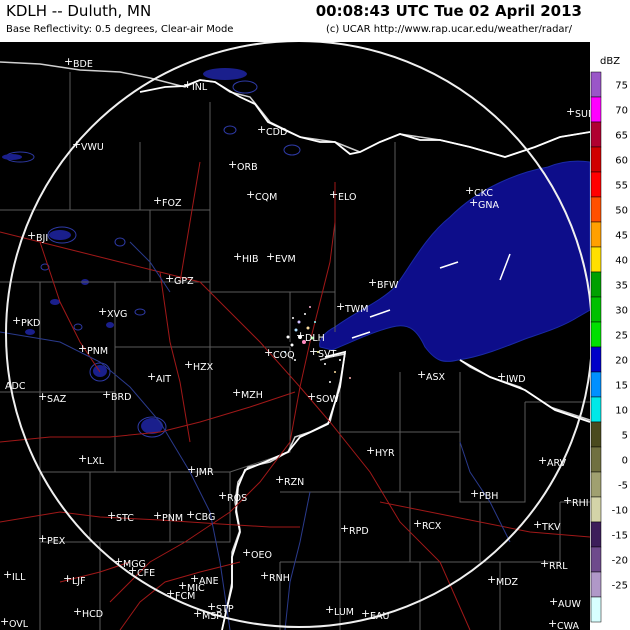 Image resolution: width=630 pixels, height=630 pixels. I want to click on city-coq: COQ, so click(284, 355).